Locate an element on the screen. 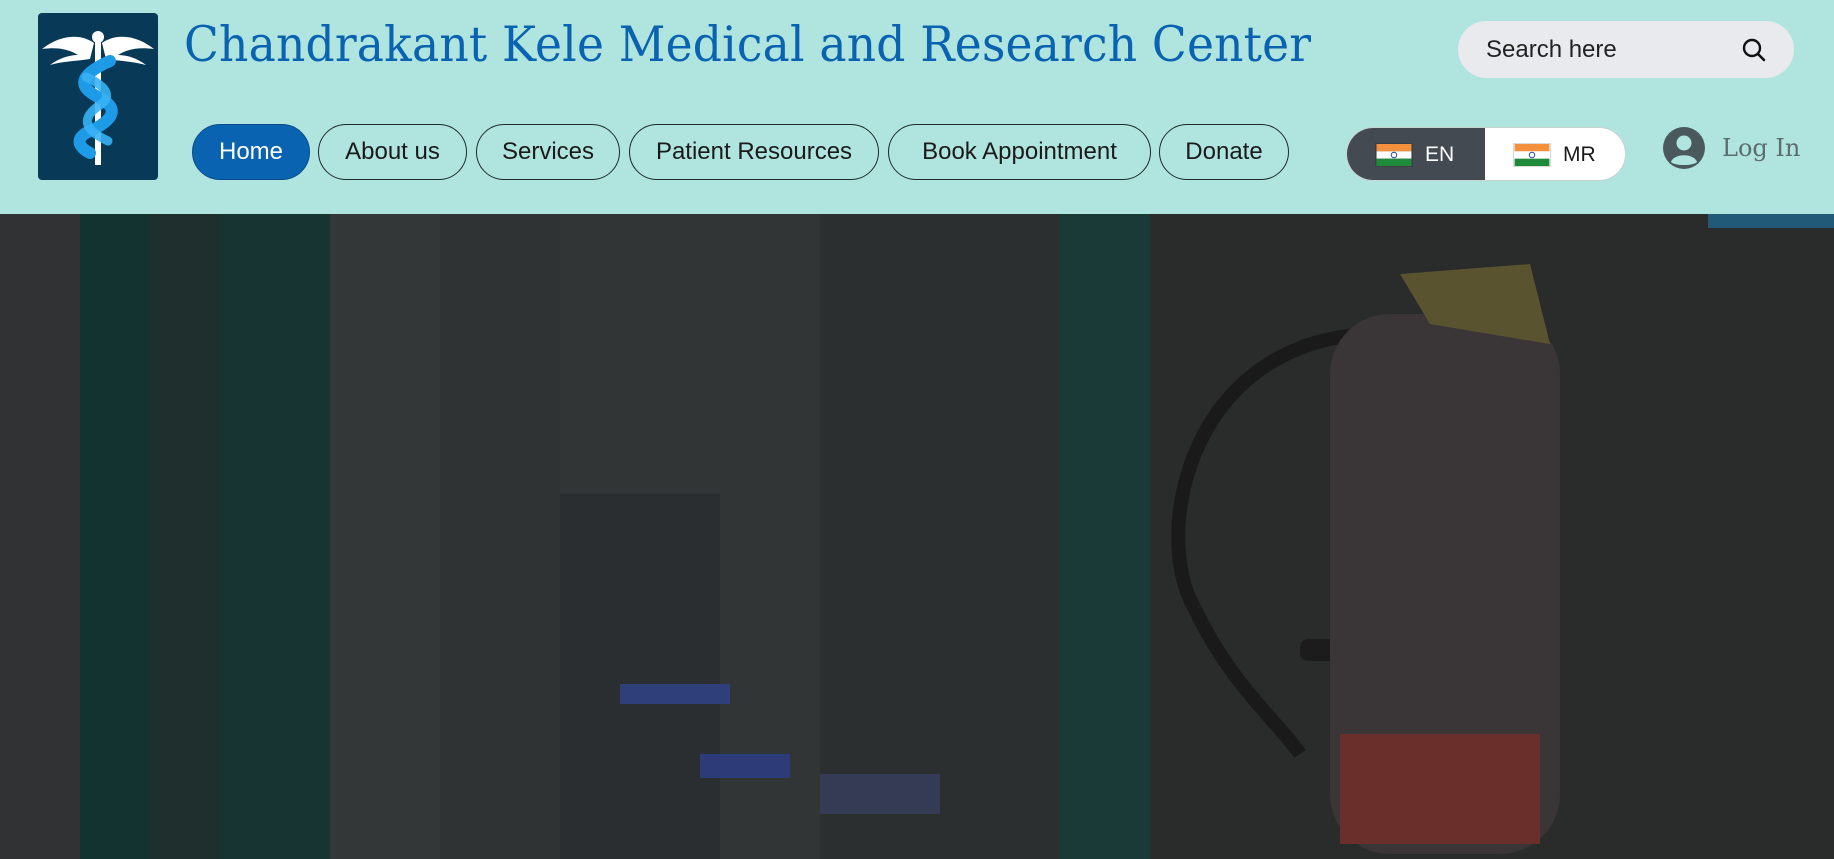 The height and width of the screenshot is (859, 1834). avatar-icon is located at coordinates (1684, 148).